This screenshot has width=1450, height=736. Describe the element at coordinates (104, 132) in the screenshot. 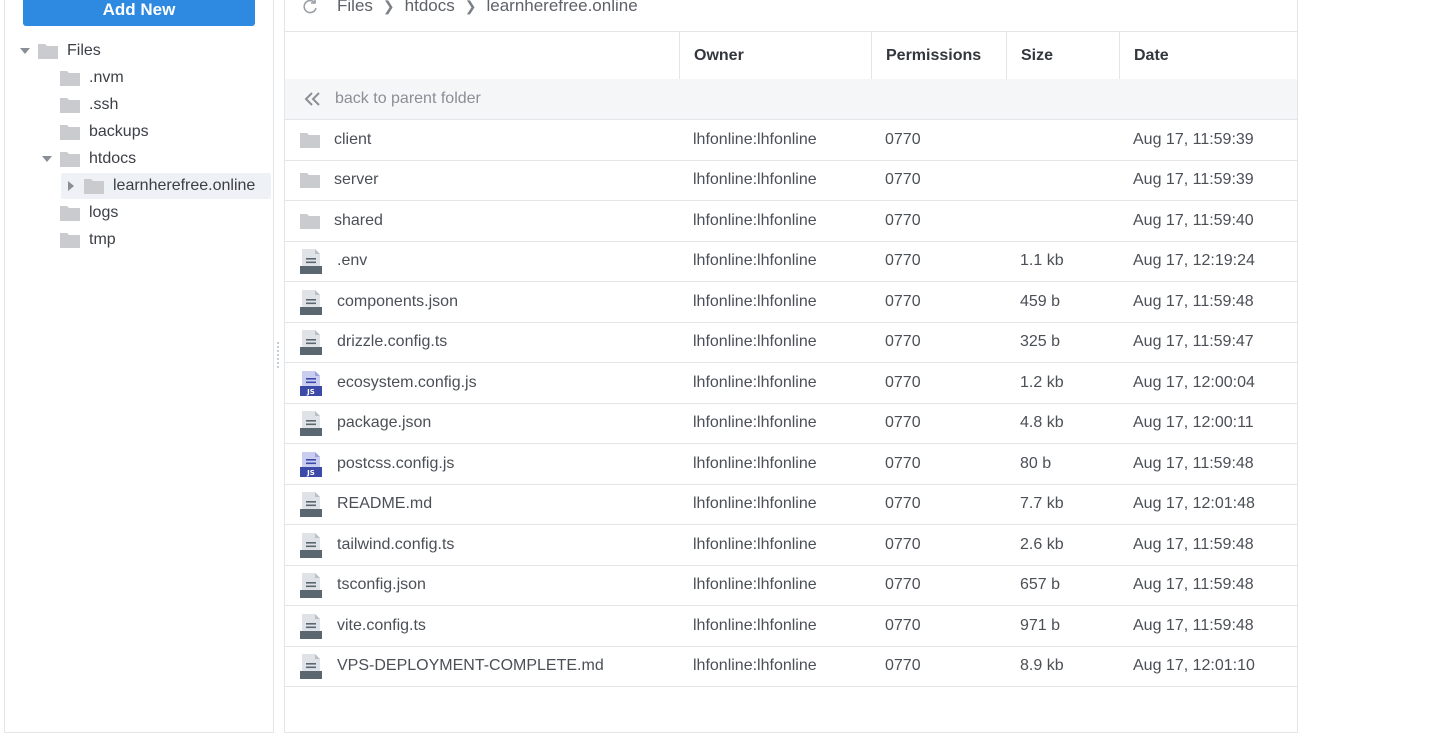

I see `tree-item-backups: backups` at that location.